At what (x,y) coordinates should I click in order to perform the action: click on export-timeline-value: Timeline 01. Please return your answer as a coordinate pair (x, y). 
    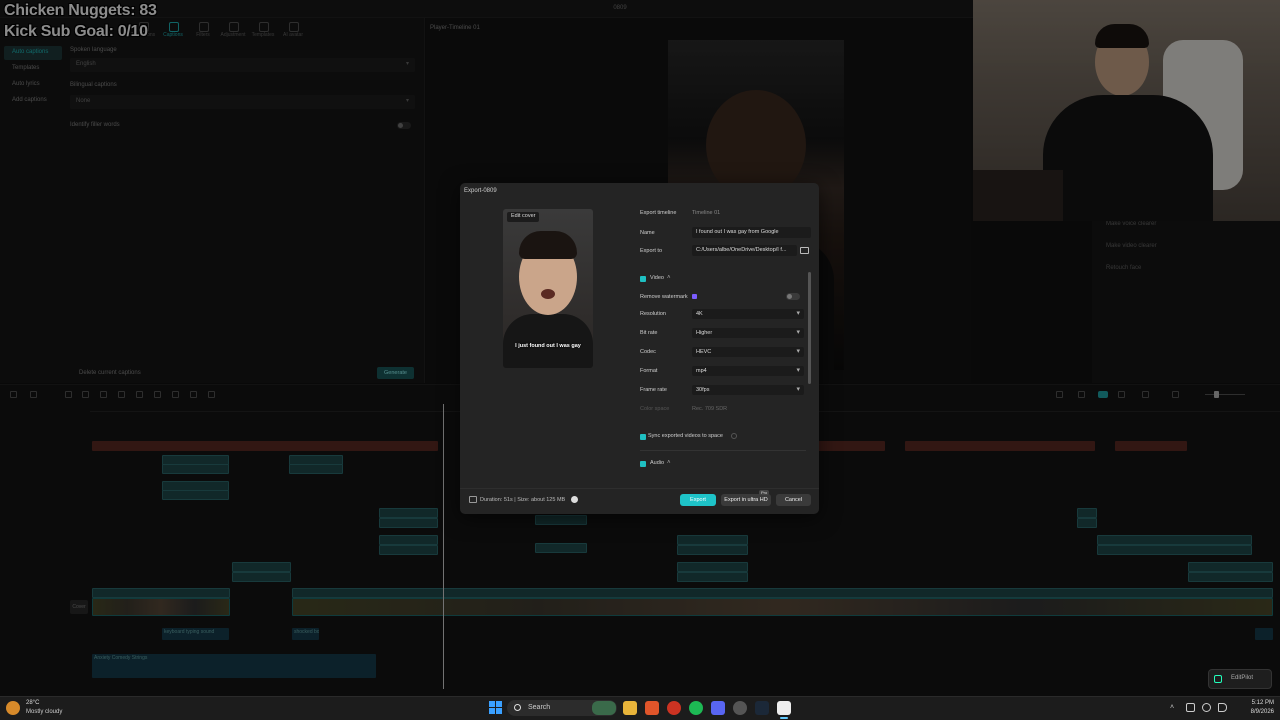
    Looking at the image, I should click on (706, 213).